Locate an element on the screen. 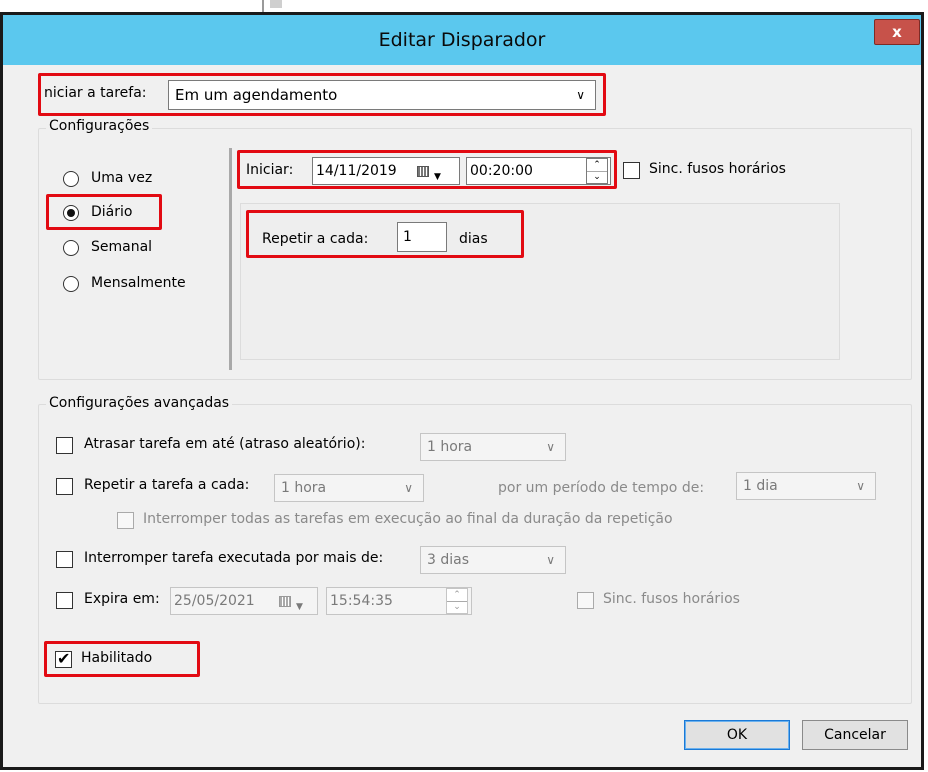 This screenshot has width=928, height=772. repeat-task-select: 1 hora ∨ is located at coordinates (349, 488).